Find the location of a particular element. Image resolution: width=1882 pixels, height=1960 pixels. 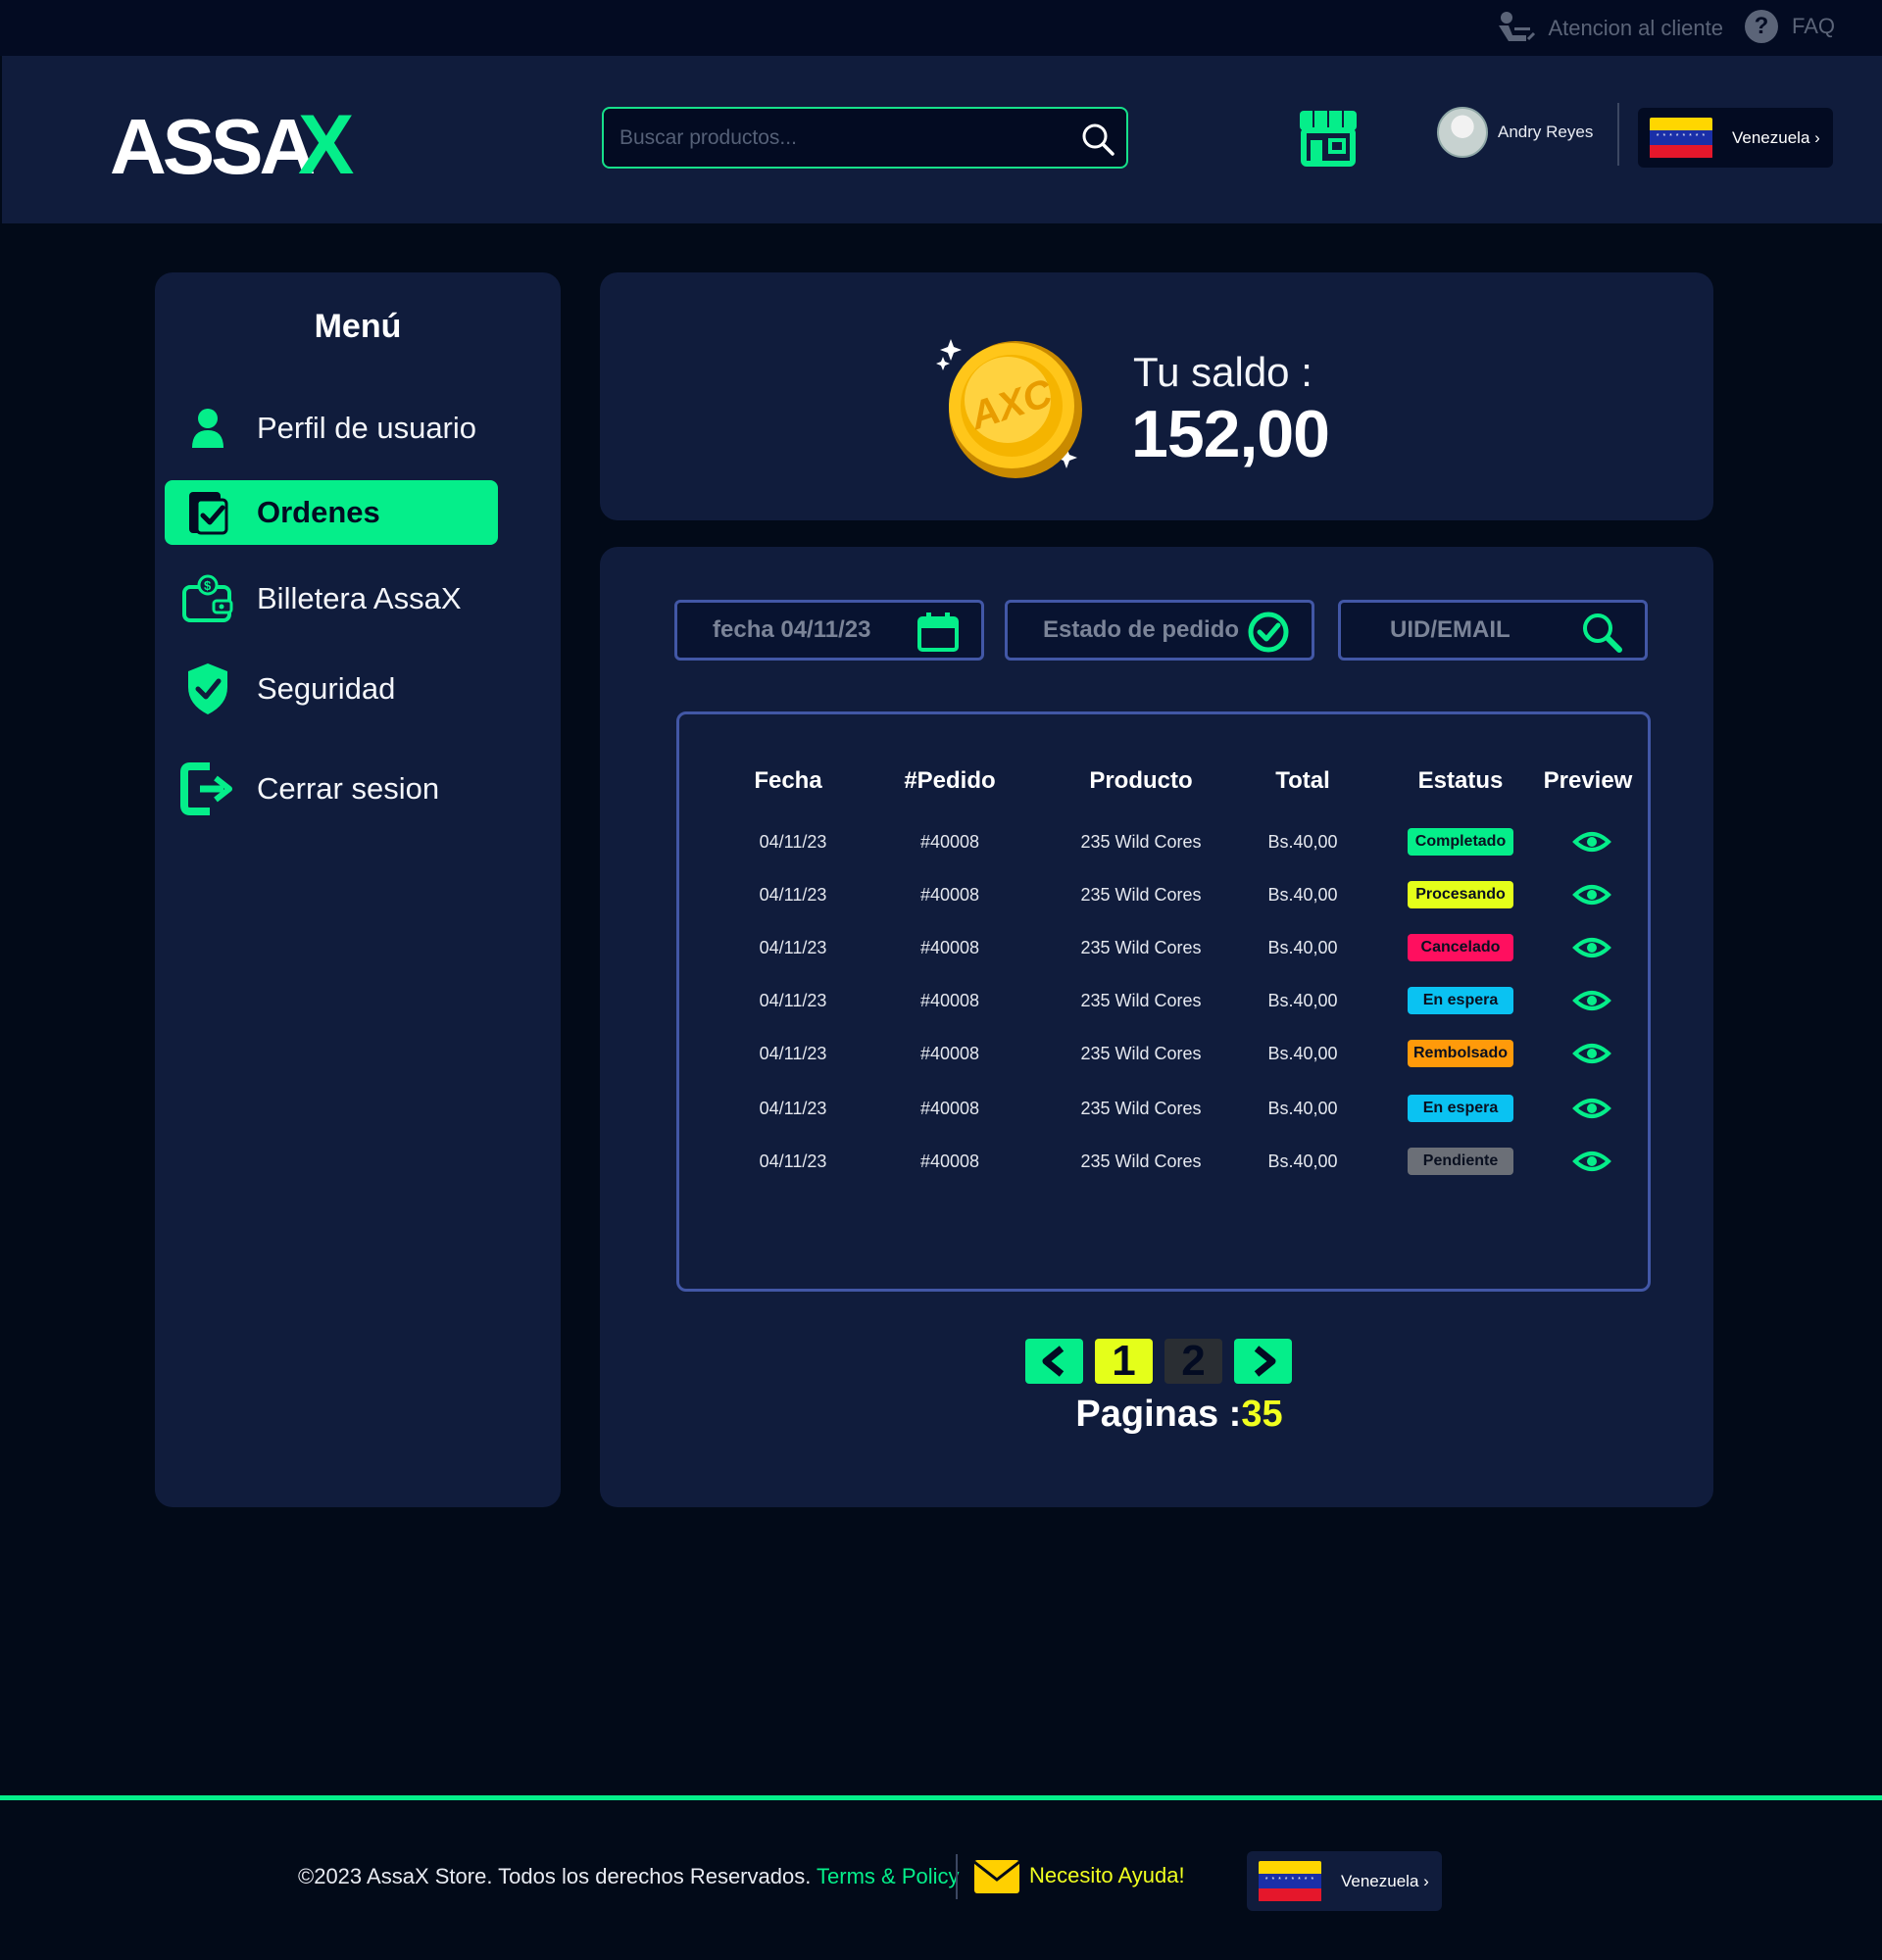

menu-title: Menú is located at coordinates (358, 326).